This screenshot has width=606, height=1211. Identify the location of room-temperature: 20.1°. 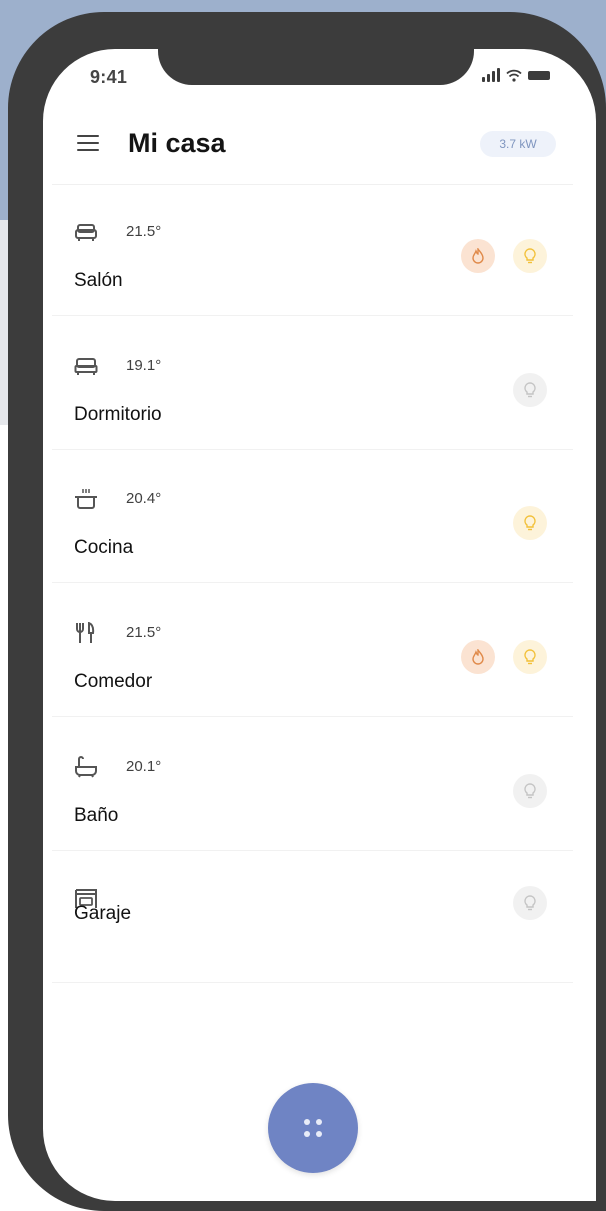
(144, 766).